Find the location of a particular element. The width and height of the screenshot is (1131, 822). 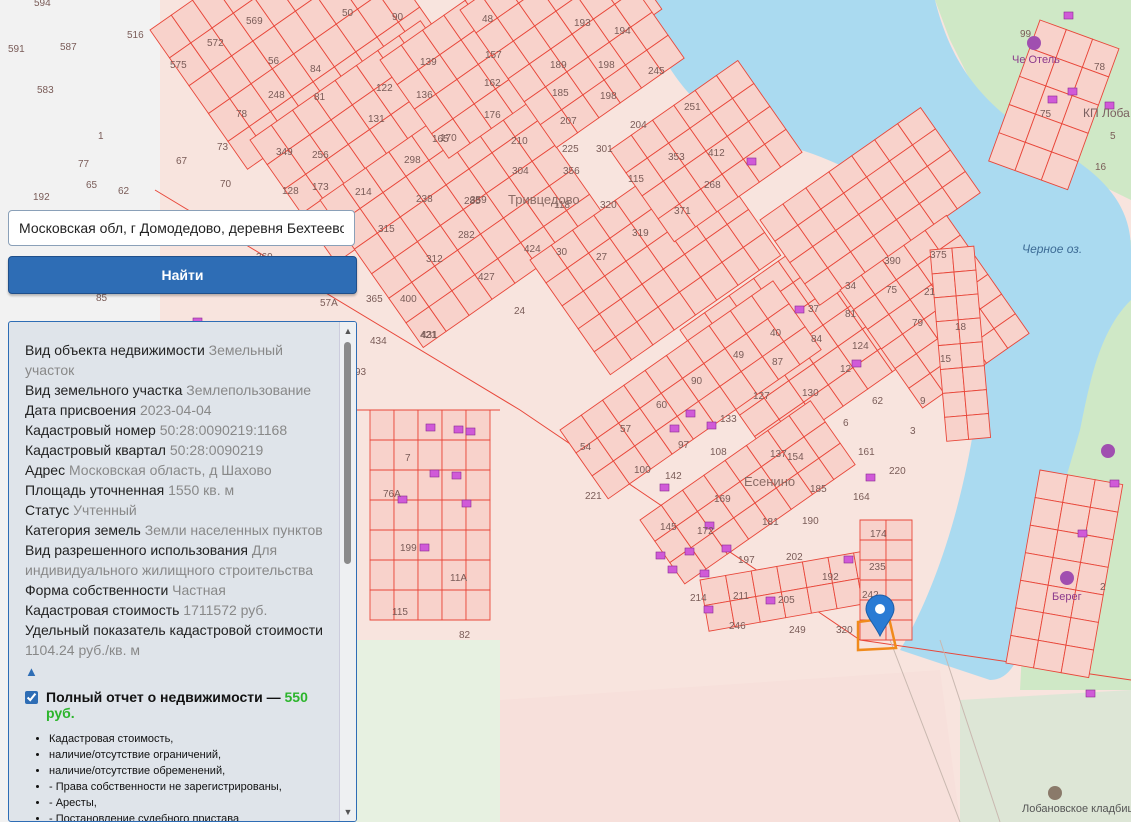

property-row: Кадастровый квартал 50:28:0090219 is located at coordinates (176, 450).